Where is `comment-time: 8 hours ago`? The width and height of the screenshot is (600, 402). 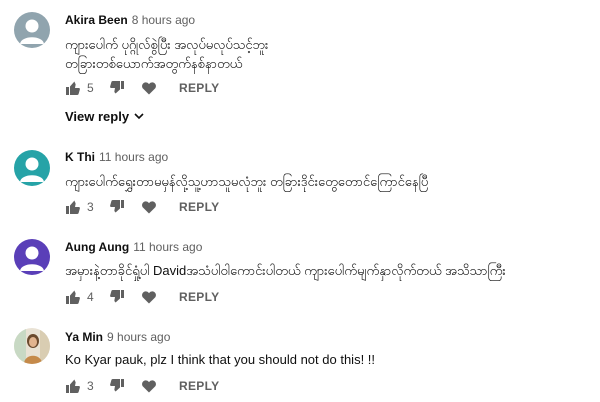 comment-time: 8 hours ago is located at coordinates (163, 20).